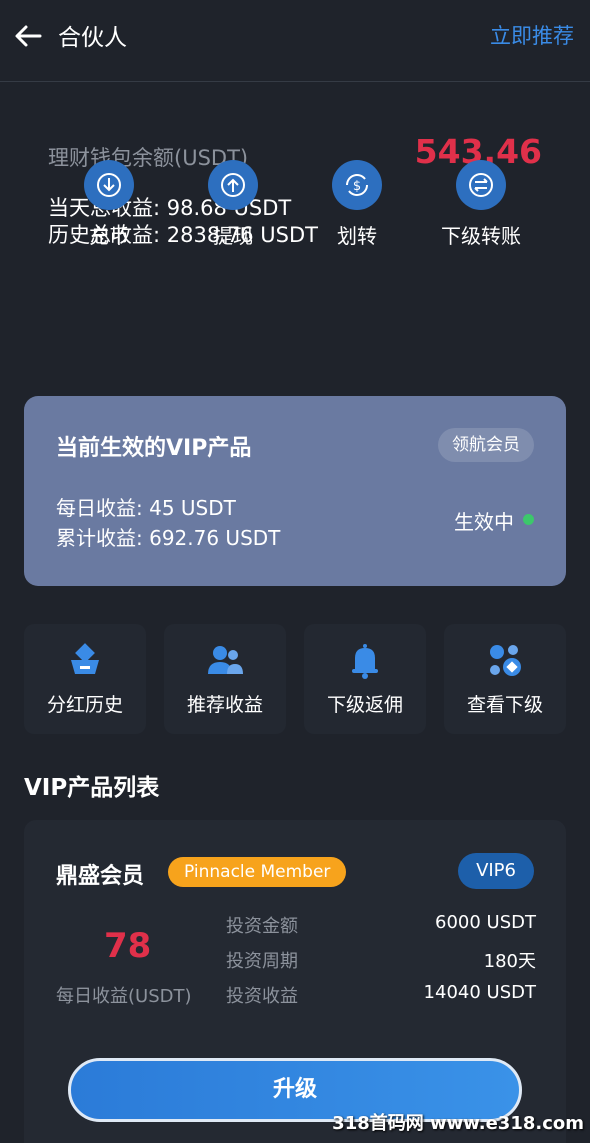 This screenshot has width=590, height=1143. I want to click on transfer-icon: $, so click(357, 185).